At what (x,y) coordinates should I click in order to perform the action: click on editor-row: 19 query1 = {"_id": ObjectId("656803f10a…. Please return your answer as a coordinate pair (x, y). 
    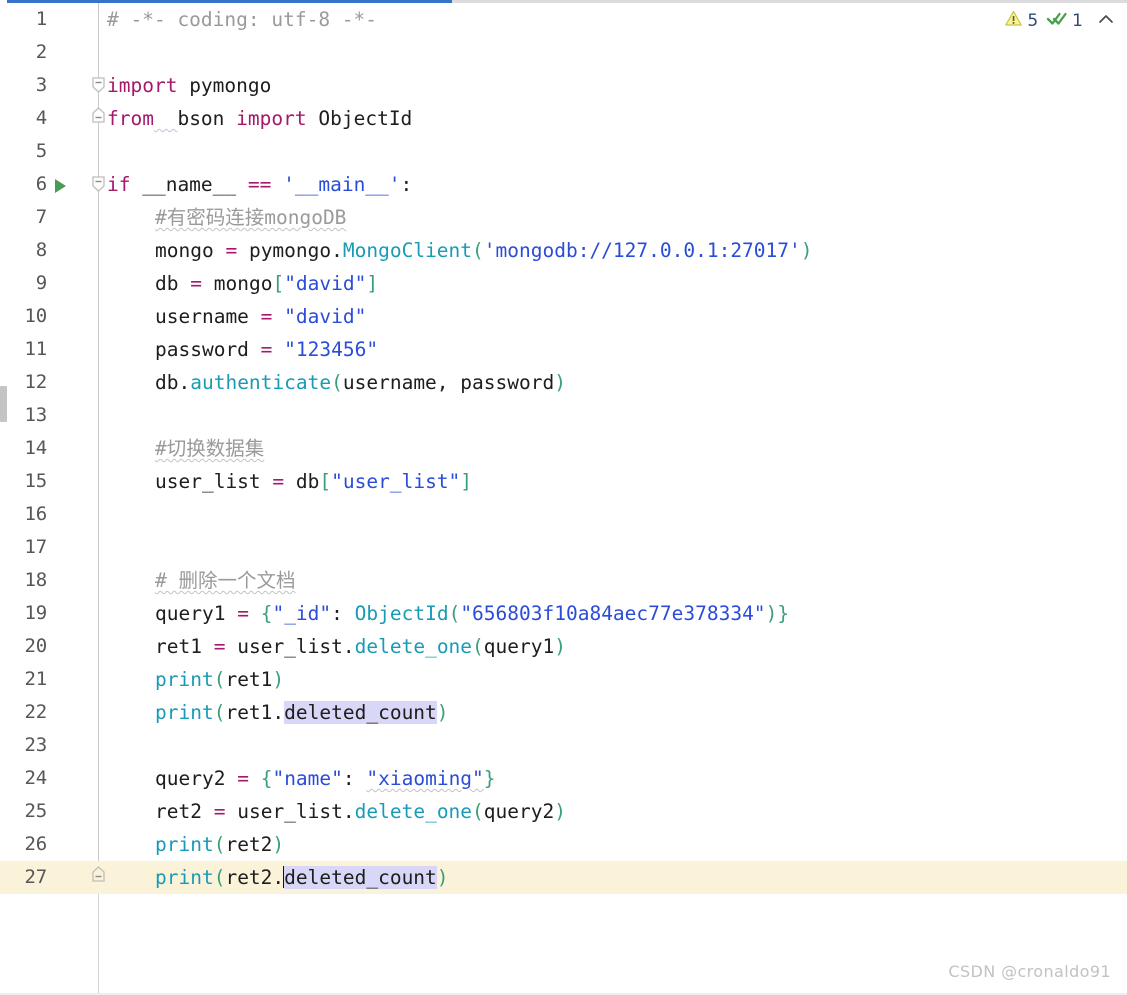
    Looking at the image, I should click on (563, 613).